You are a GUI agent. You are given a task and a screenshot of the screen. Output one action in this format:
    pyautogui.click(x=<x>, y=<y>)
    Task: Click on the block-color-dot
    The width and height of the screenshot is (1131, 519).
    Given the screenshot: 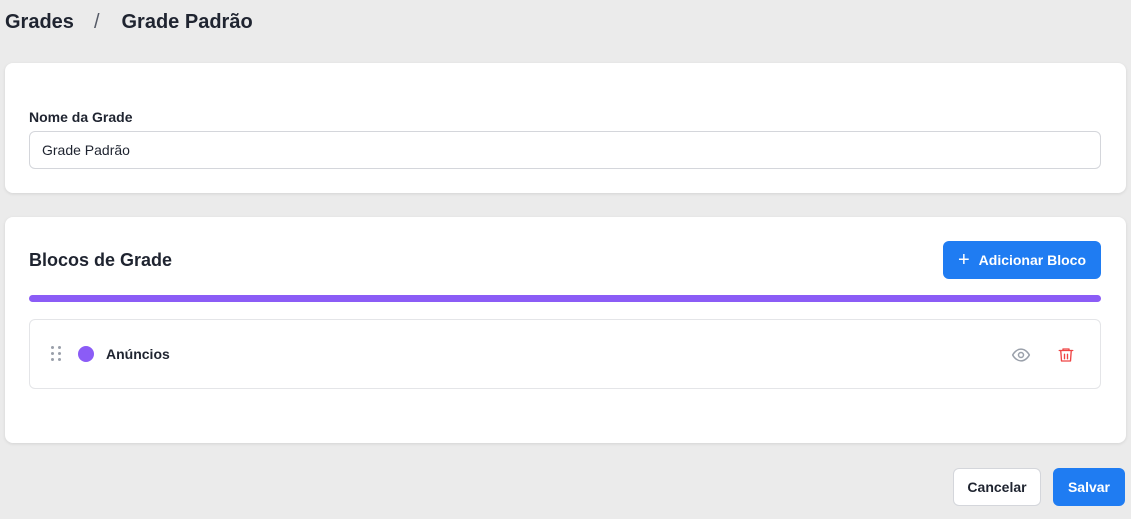 What is the action you would take?
    pyautogui.click(x=86, y=354)
    